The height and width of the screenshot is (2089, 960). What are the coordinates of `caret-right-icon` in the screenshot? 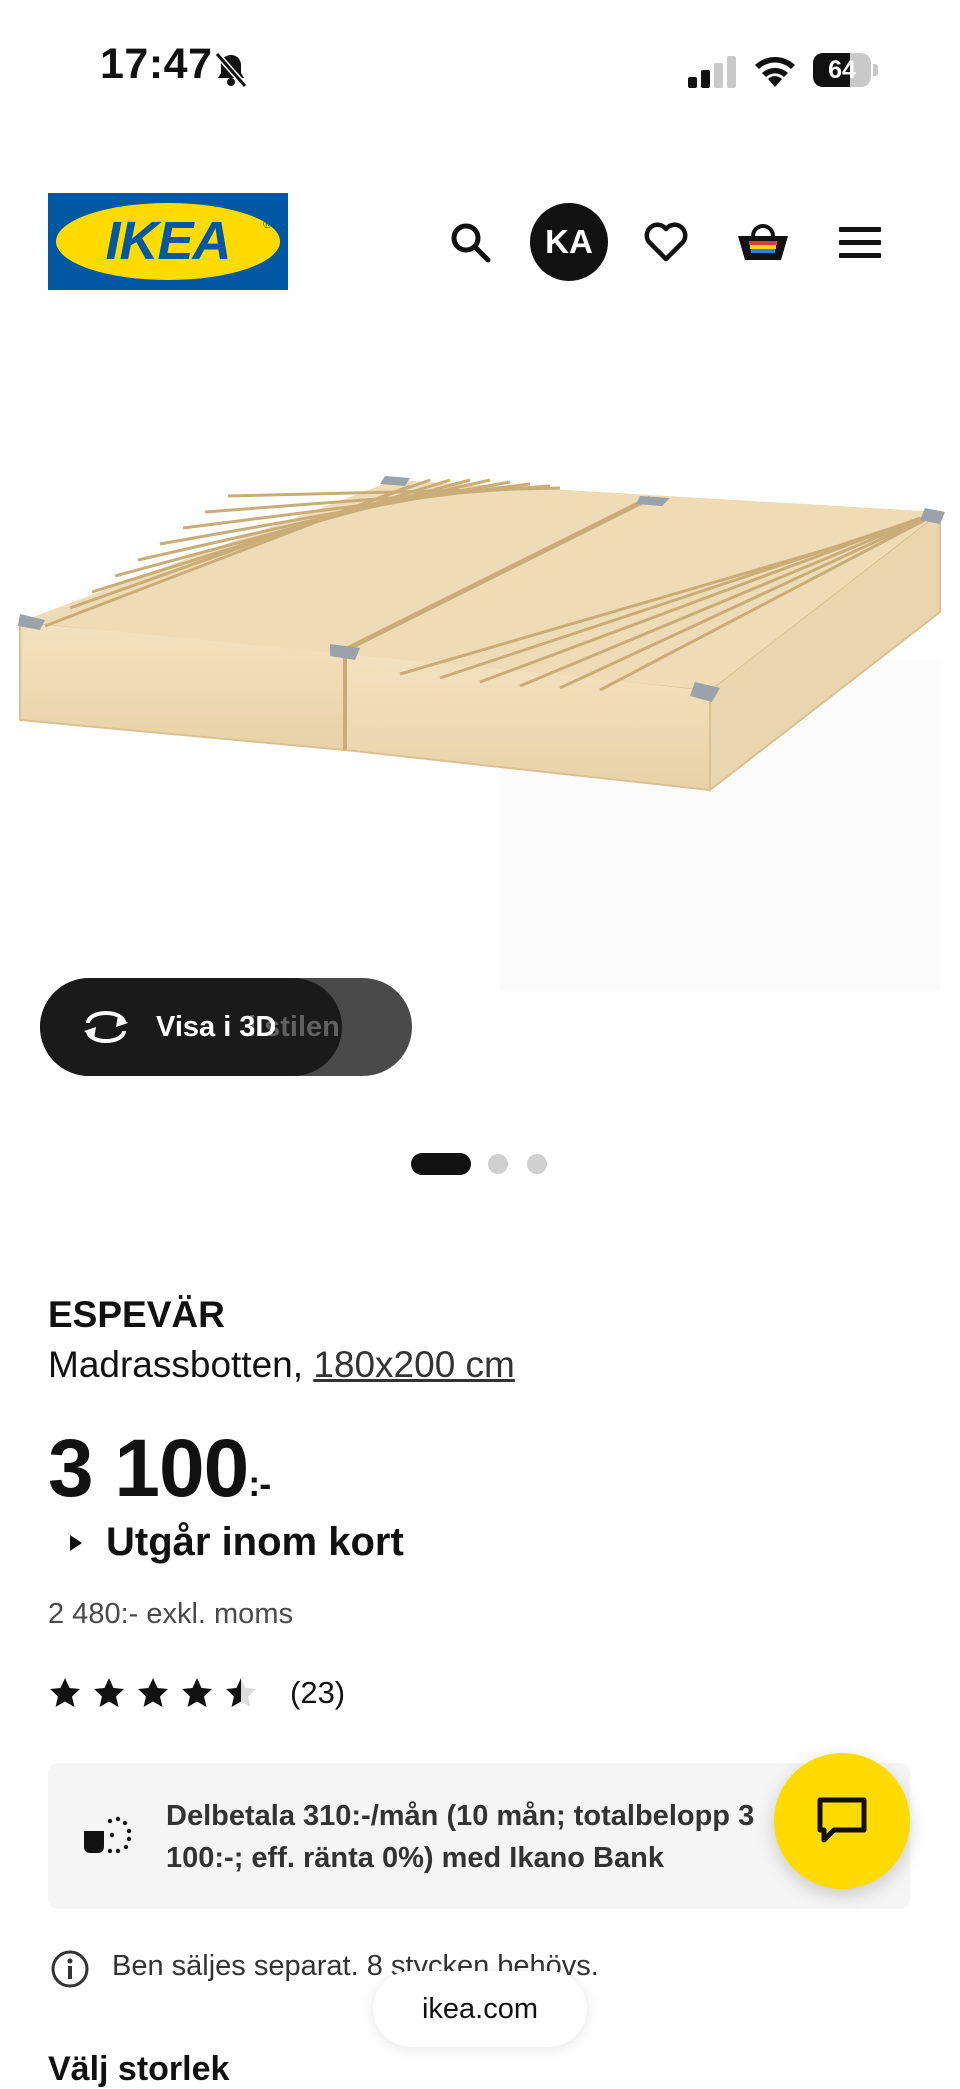 It's located at (76, 1542).